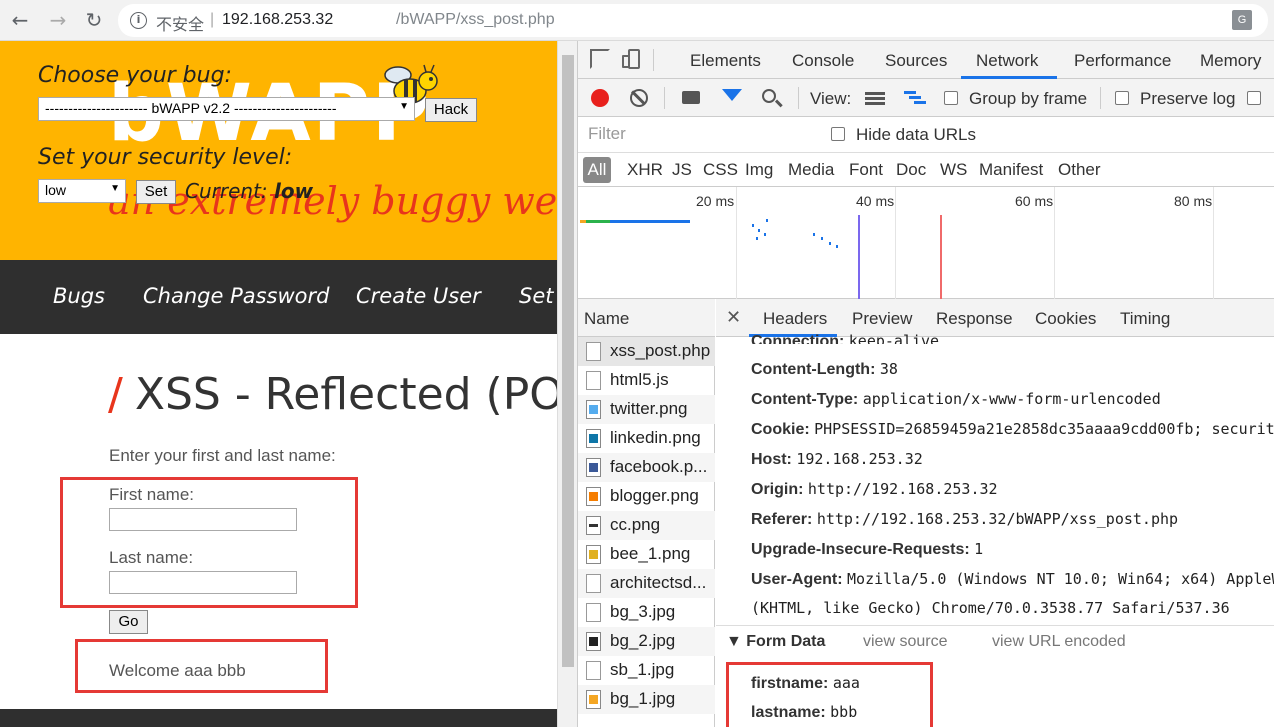 This screenshot has width=1274, height=727. Describe the element at coordinates (733, 317) in the screenshot. I see `close-icon: ✕` at that location.